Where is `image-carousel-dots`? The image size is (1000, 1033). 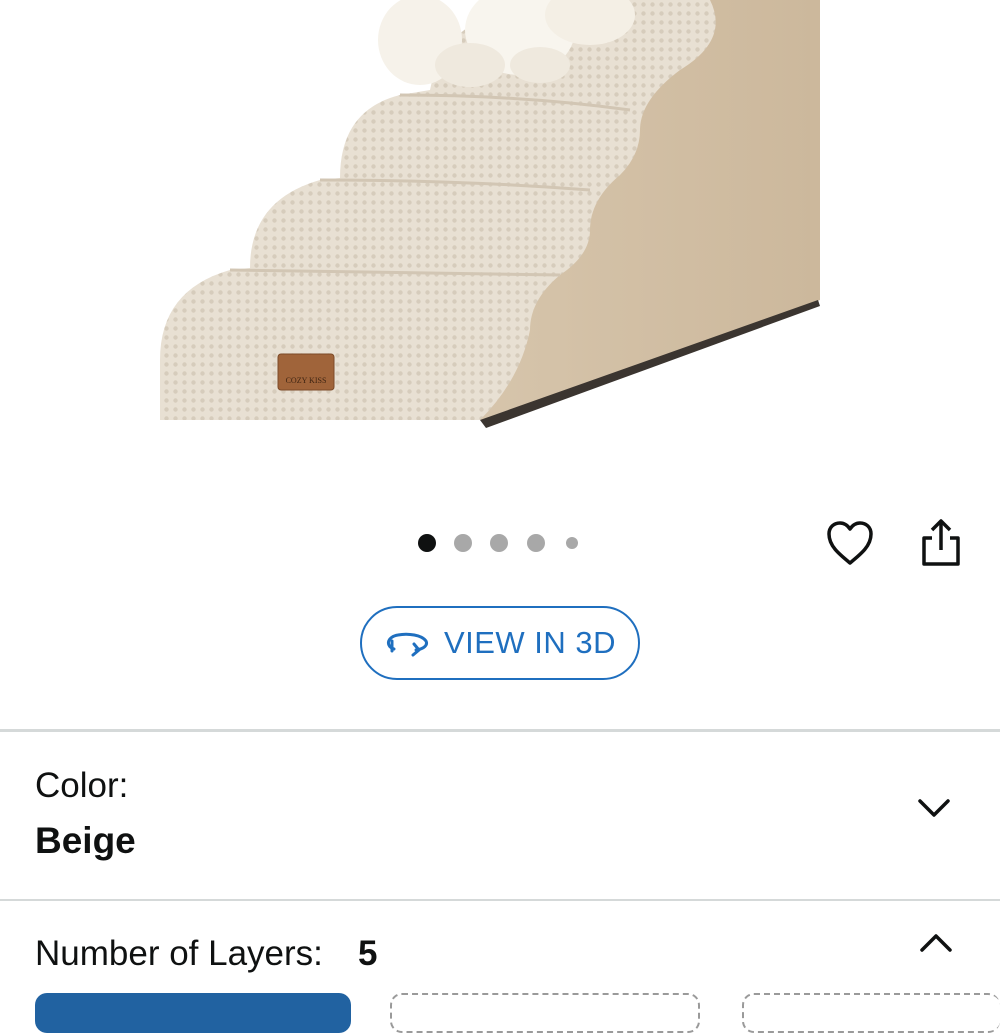
image-carousel-dots is located at coordinates (500, 543).